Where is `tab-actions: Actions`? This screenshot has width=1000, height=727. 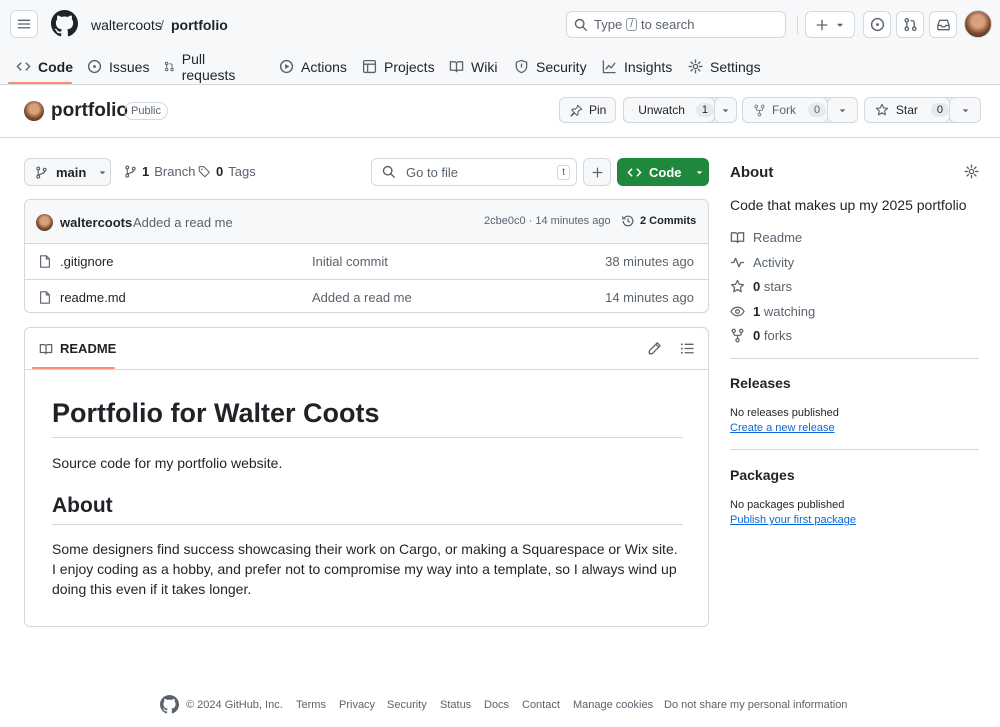
tab-actions: Actions is located at coordinates (313, 66).